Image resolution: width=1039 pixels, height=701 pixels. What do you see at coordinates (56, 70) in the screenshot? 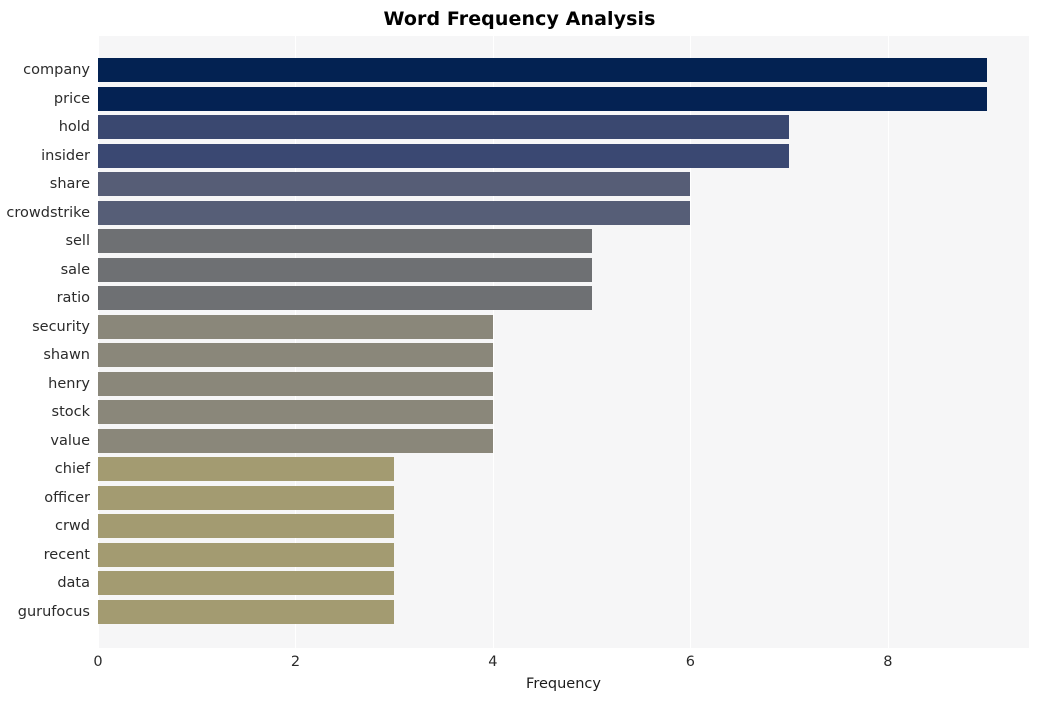
I see `y-tick-label-company: company` at bounding box center [56, 70].